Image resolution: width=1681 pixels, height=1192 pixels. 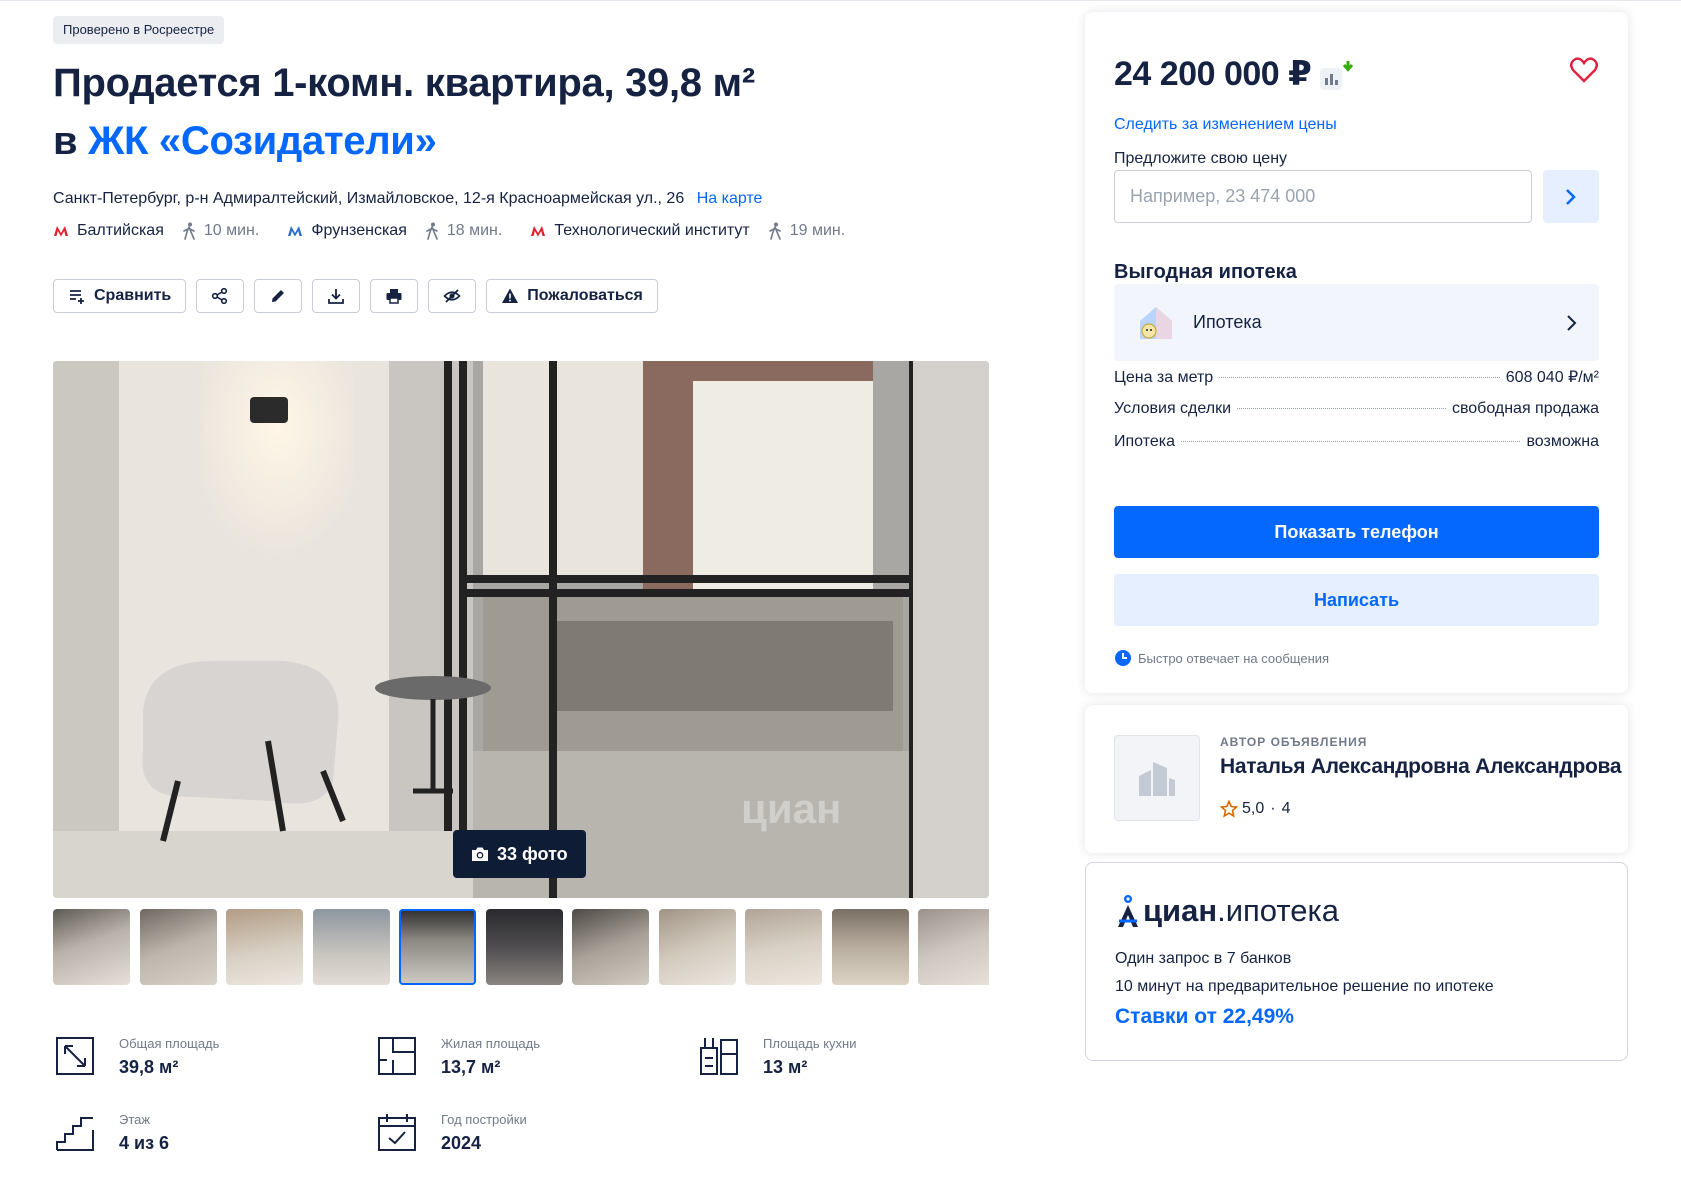 What do you see at coordinates (65, 141) in the screenshot?
I see `title-prefix: в` at bounding box center [65, 141].